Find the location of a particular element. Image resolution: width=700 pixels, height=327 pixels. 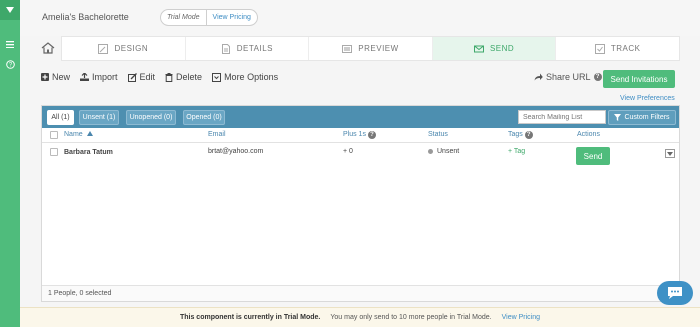

filter-tab-unsent: Unsent (1) is located at coordinates (99, 117).